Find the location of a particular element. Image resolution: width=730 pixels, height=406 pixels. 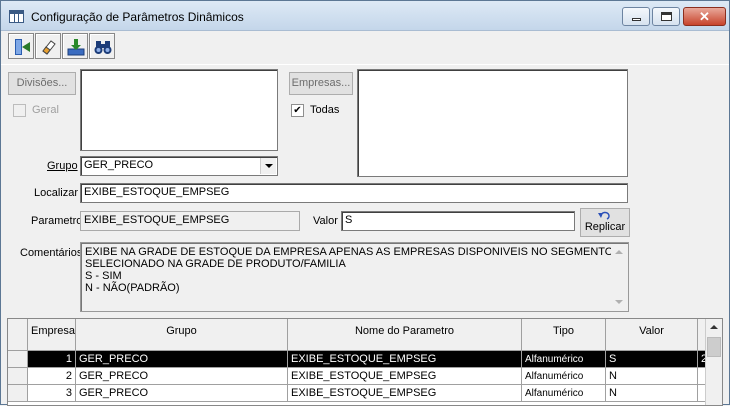

parametro-label: Parametro is located at coordinates (57, 221).